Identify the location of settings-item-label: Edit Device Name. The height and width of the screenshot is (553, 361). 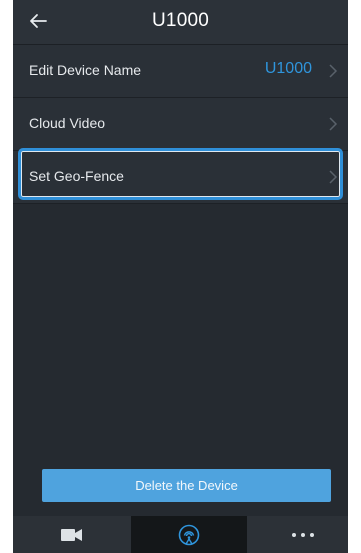
(85, 70).